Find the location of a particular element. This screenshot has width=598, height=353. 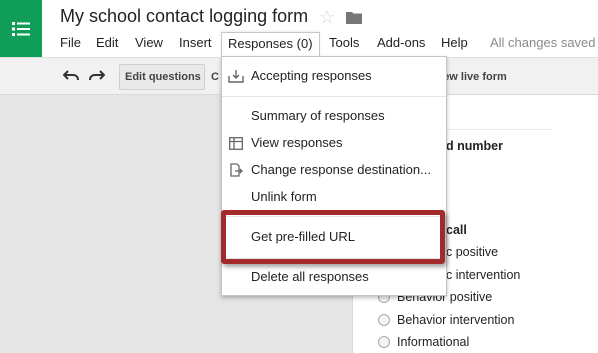

menu-item-label: Summary of responses is located at coordinates (318, 115).